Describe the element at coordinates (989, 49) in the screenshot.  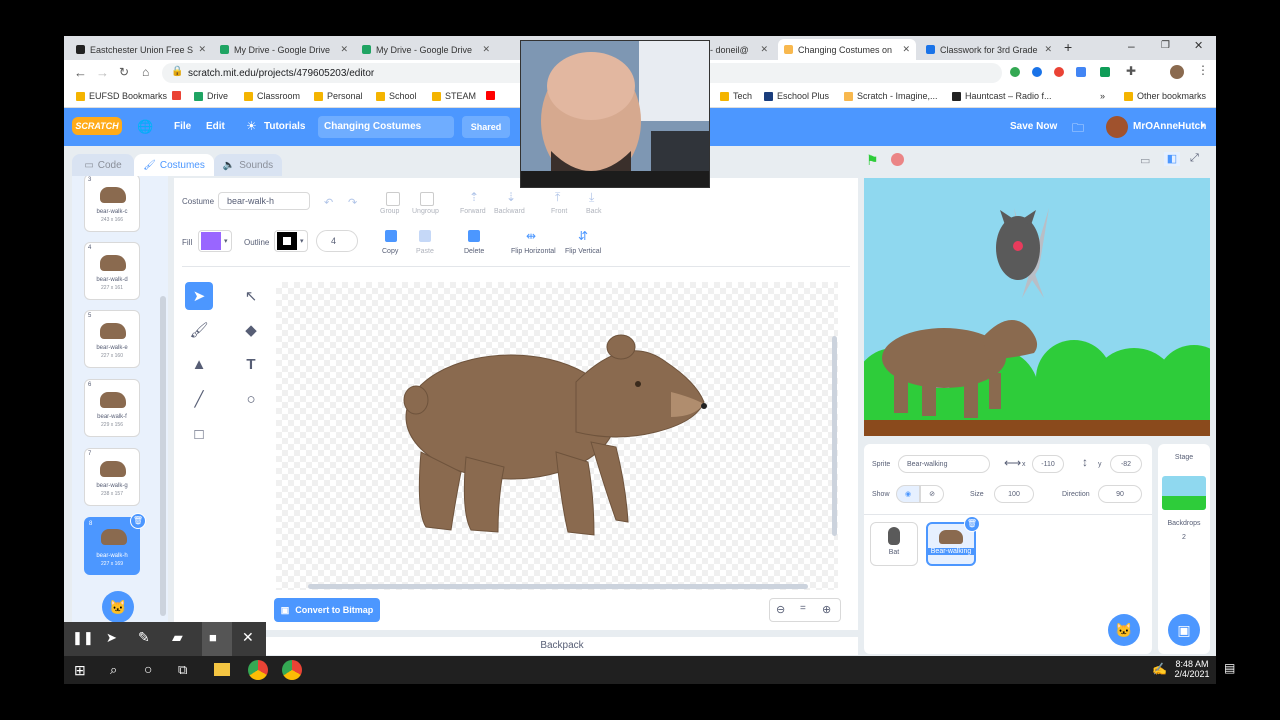
I see `browser-tab: Classwork for 3rd Grade ✕` at that location.